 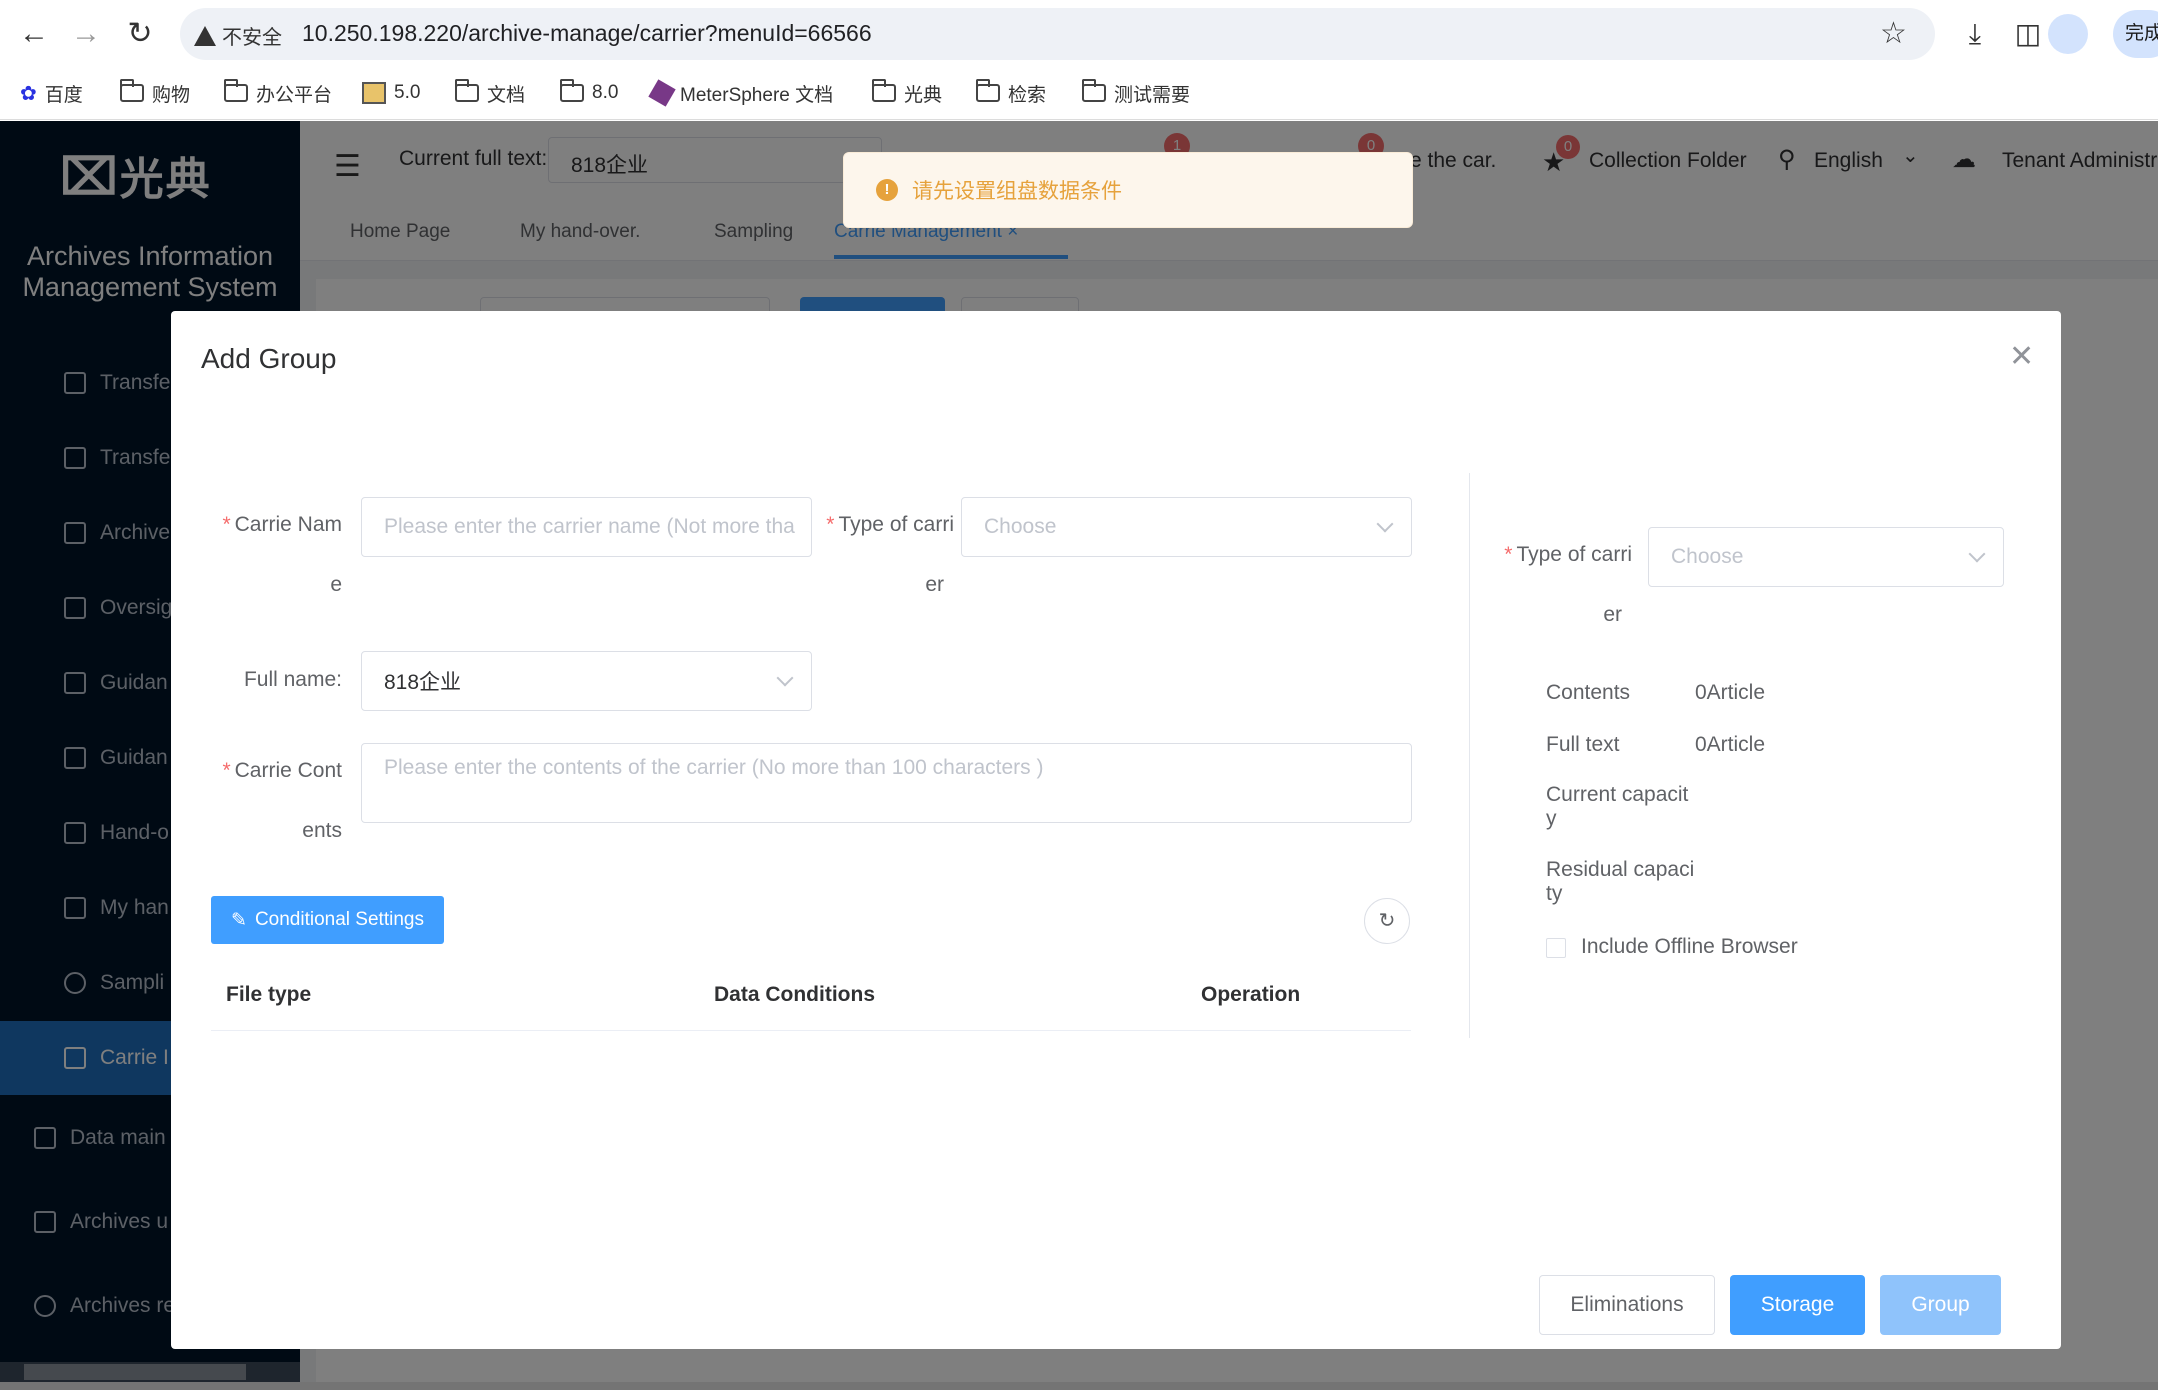 I want to click on back-icon: ←, so click(x=34, y=34).